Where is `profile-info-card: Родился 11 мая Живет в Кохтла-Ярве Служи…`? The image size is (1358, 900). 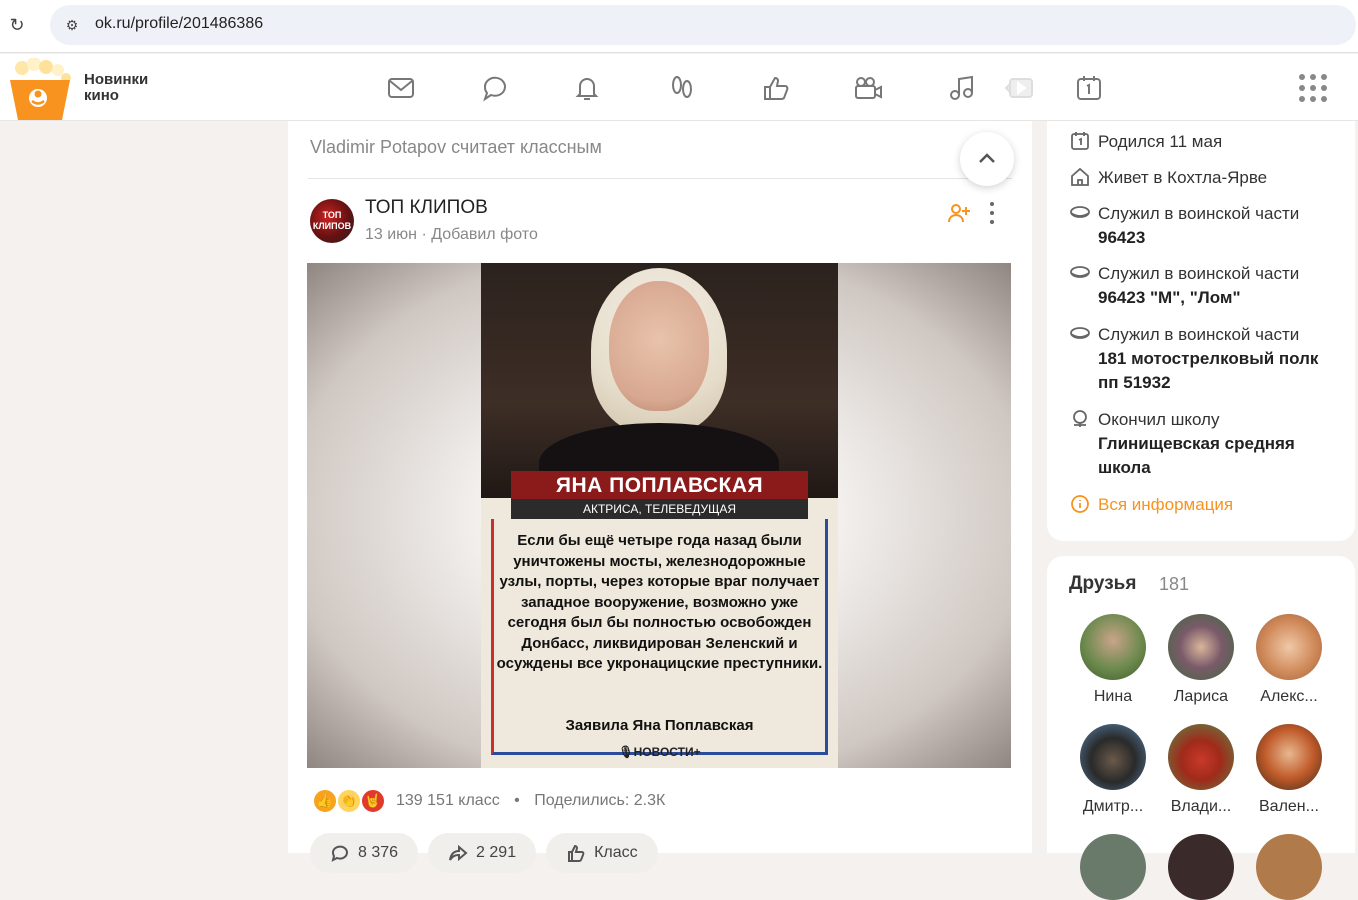
profile-info-card: Родился 11 мая Живет в Кохтла-Ярве Служи… is located at coordinates (1201, 331).